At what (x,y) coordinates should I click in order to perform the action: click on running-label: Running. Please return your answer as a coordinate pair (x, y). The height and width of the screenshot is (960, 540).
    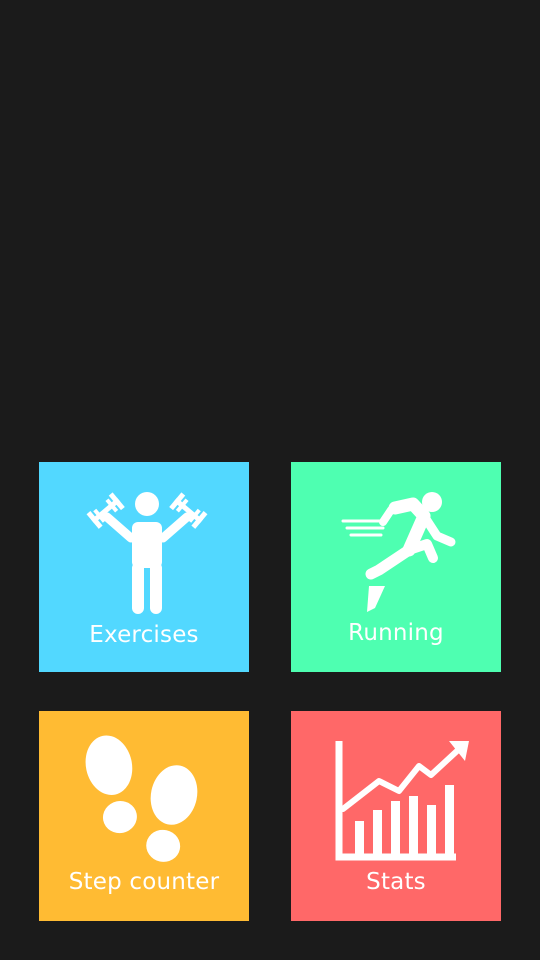
    Looking at the image, I should click on (396, 633).